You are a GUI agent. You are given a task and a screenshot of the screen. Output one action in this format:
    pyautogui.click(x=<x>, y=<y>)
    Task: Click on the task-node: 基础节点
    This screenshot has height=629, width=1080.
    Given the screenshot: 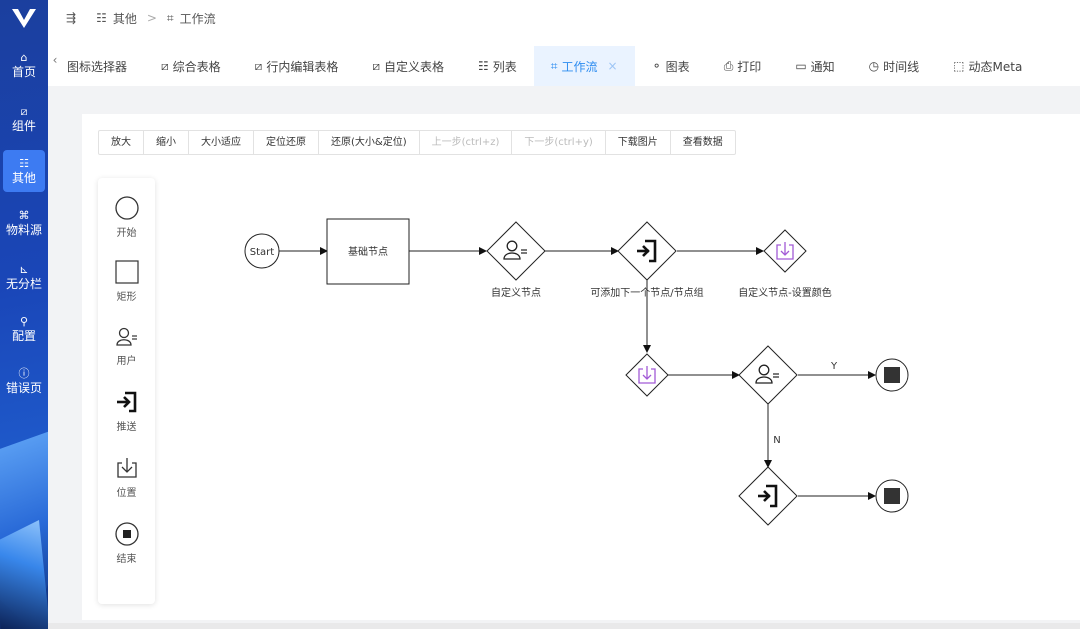 What is the action you would take?
    pyautogui.click(x=368, y=251)
    